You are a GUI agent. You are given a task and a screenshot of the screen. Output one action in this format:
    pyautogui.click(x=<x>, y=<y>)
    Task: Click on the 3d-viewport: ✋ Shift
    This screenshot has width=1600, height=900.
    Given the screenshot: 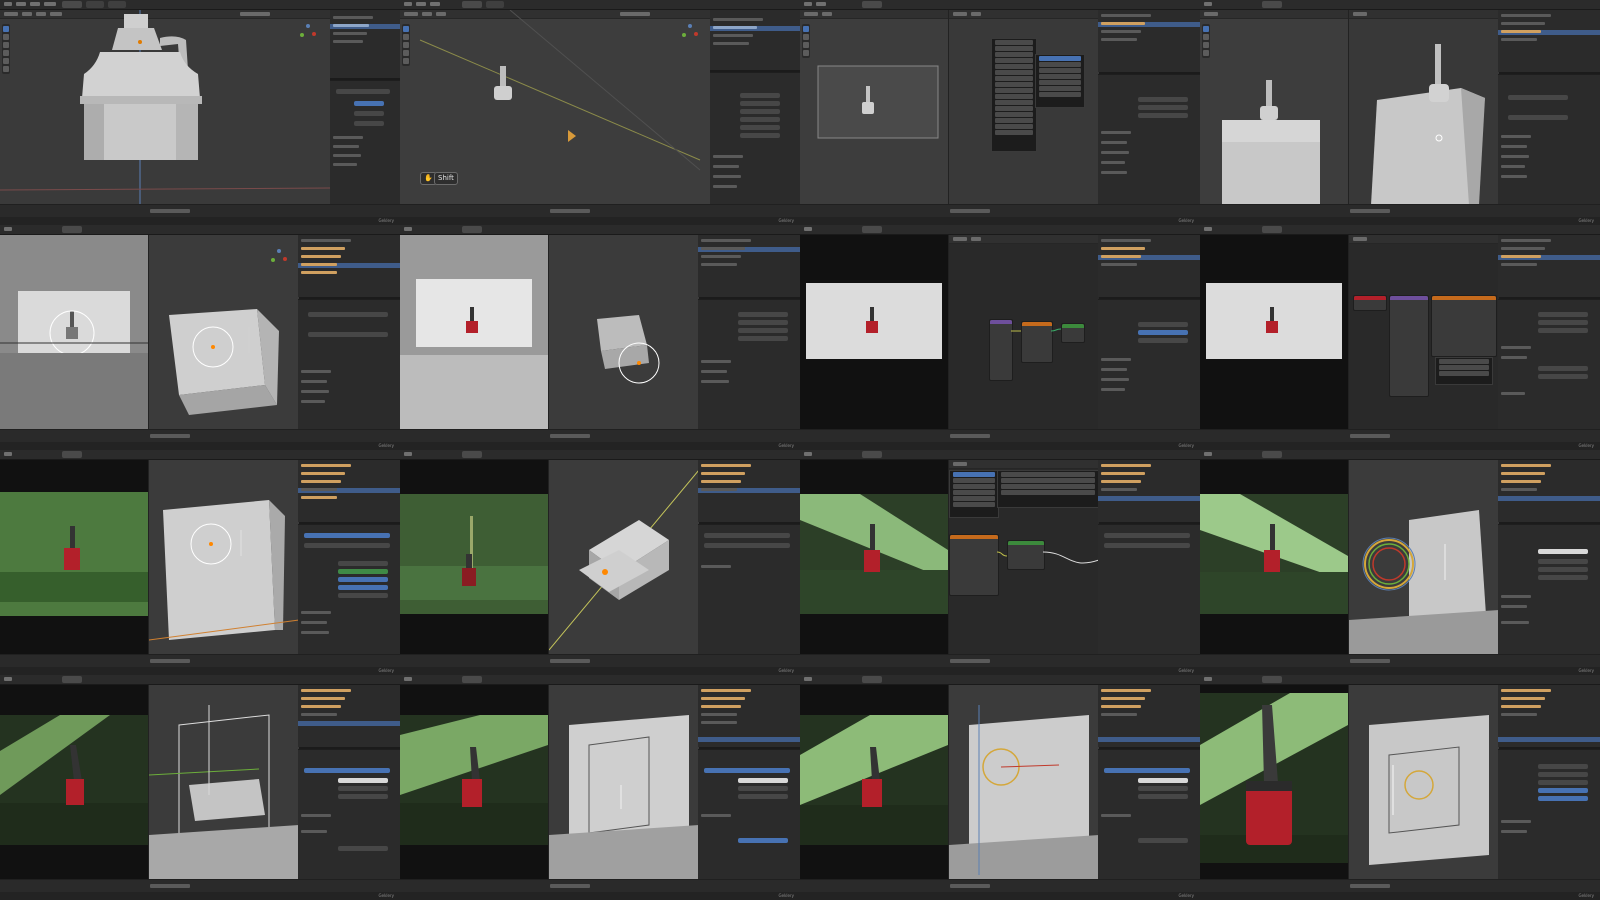 What is the action you would take?
    pyautogui.click(x=555, y=107)
    